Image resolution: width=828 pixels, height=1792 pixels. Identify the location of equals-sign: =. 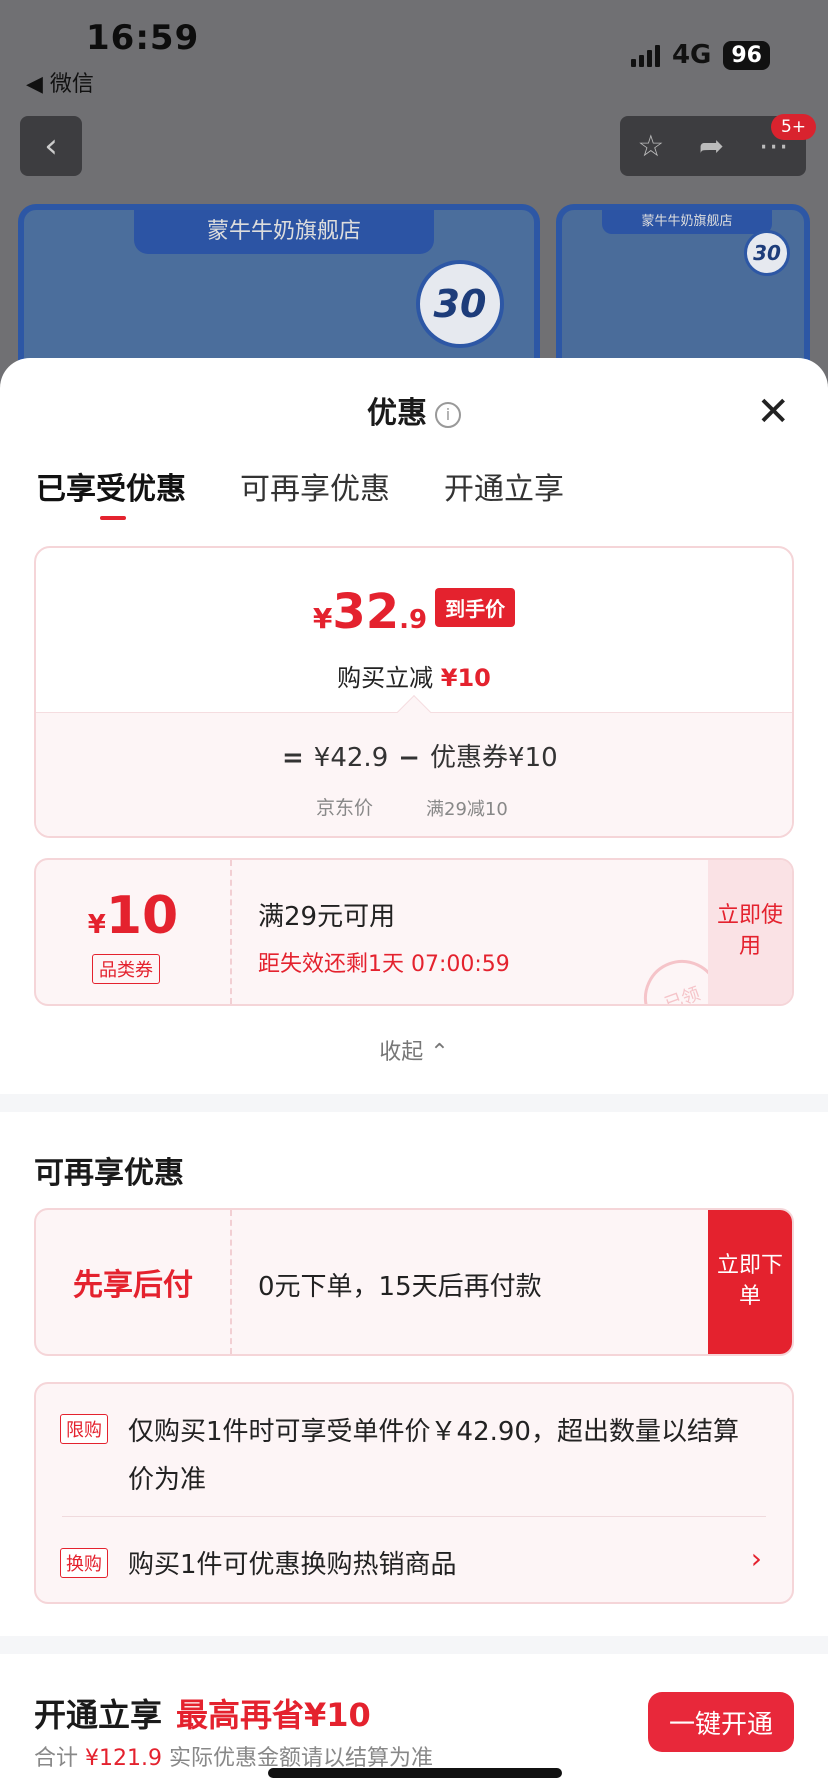
(293, 758).